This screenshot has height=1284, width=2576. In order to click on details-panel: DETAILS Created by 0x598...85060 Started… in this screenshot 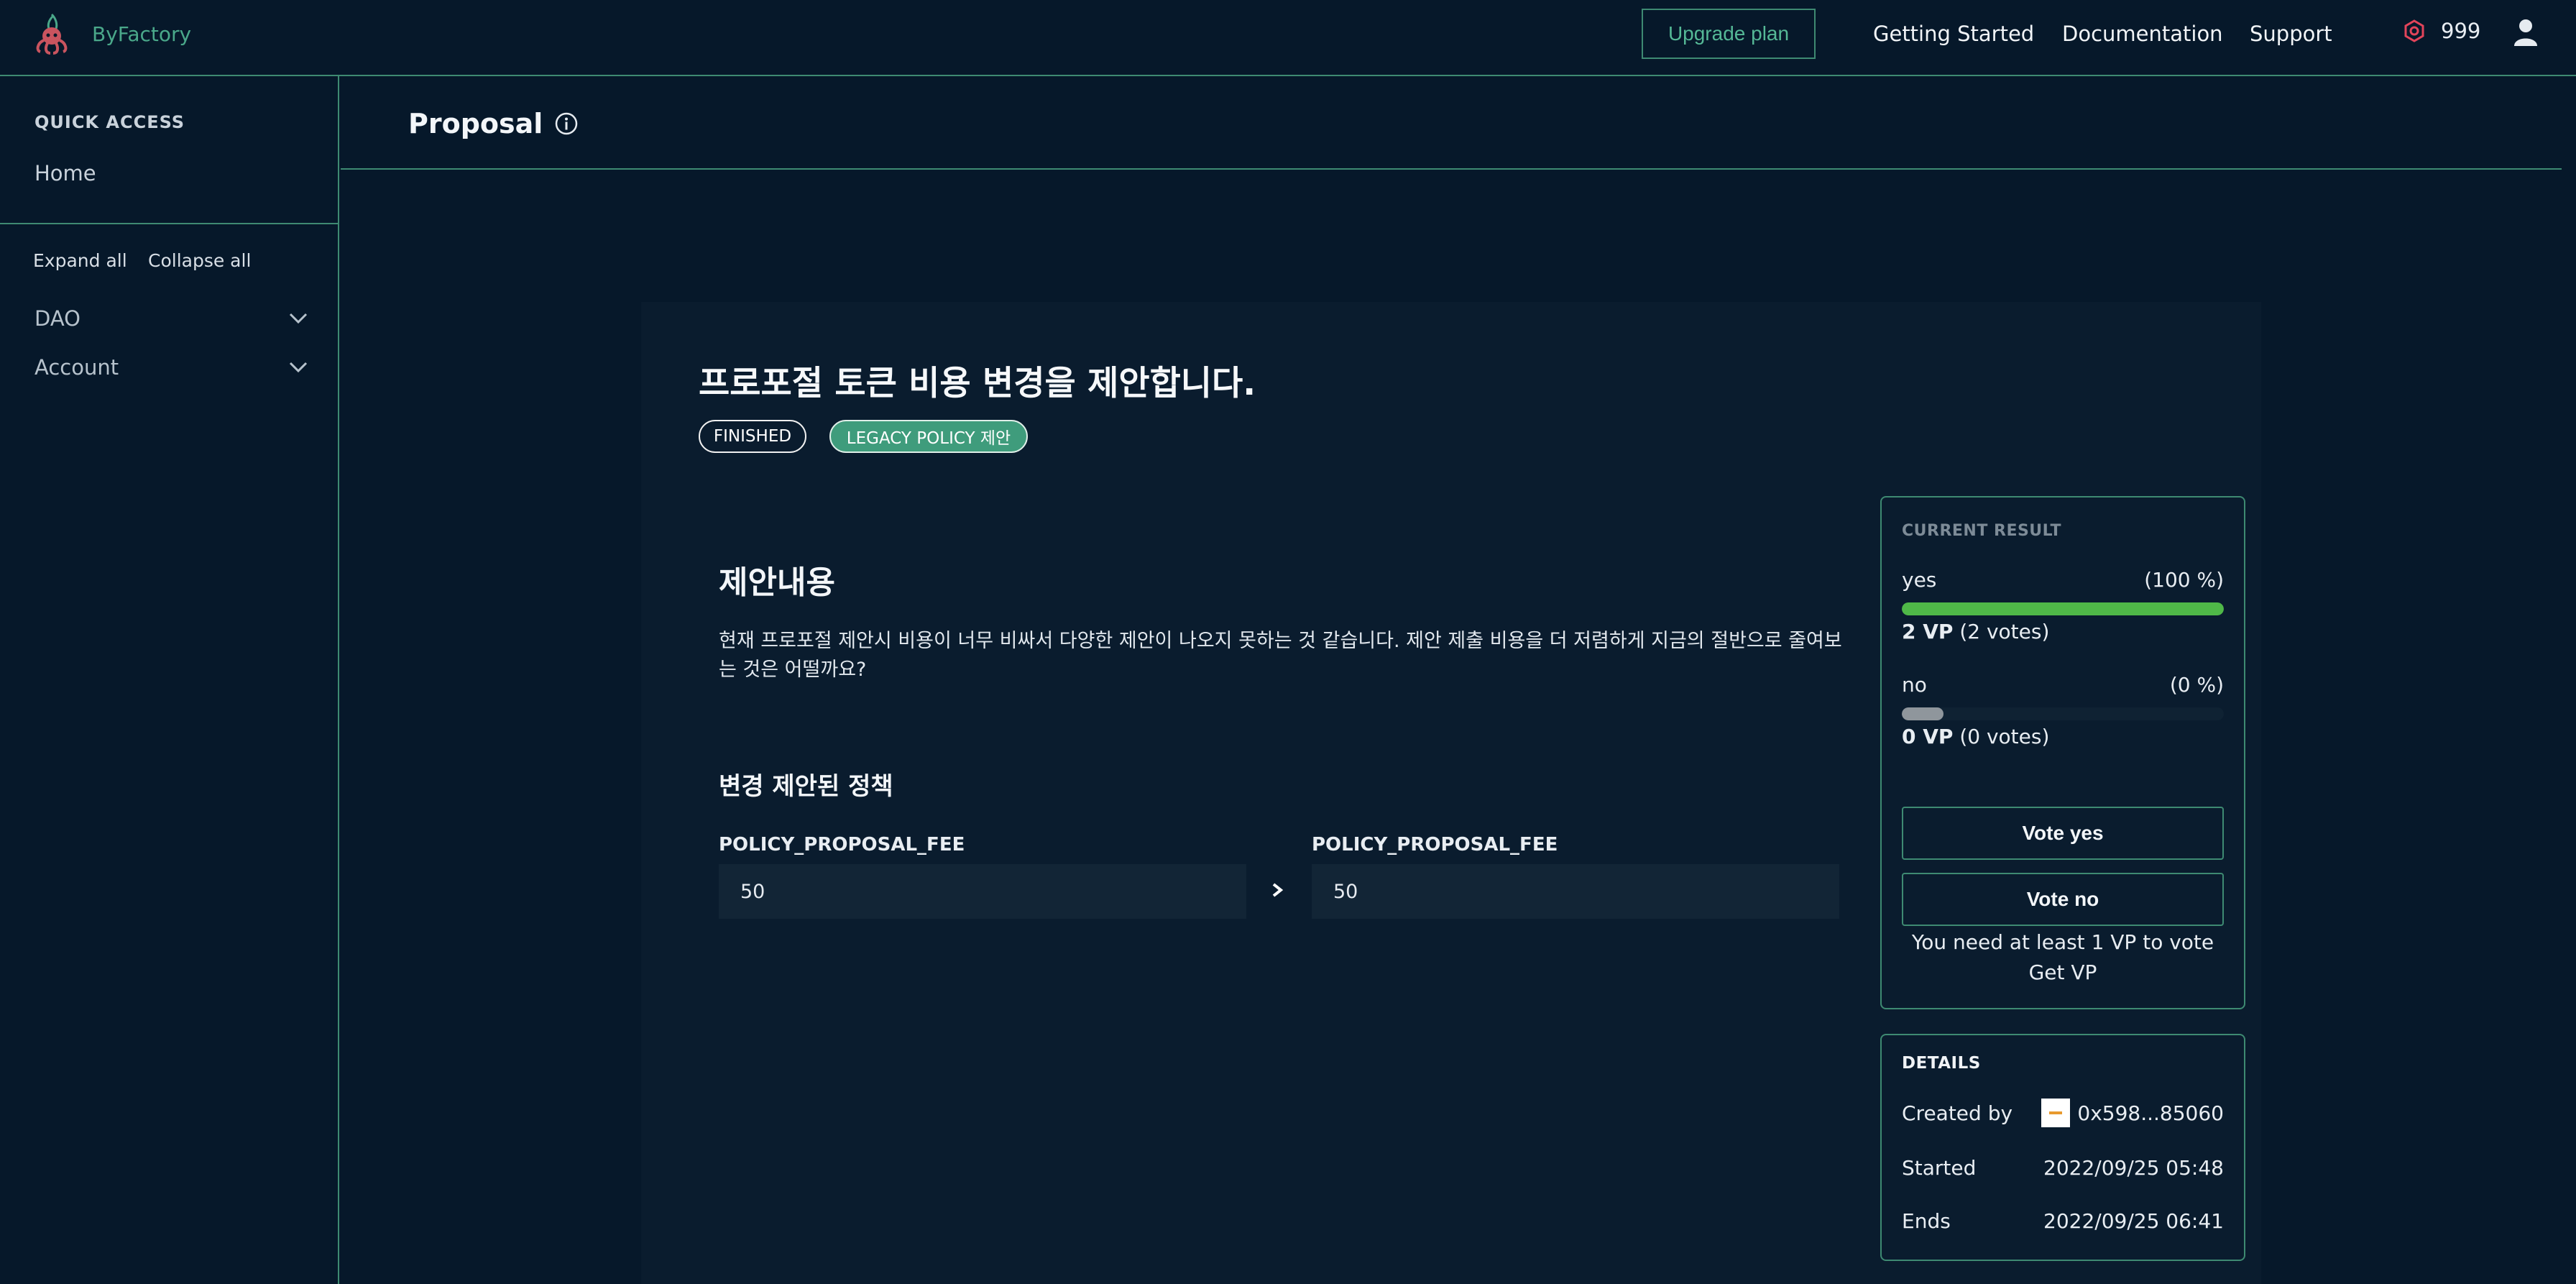, I will do `click(2062, 1147)`.